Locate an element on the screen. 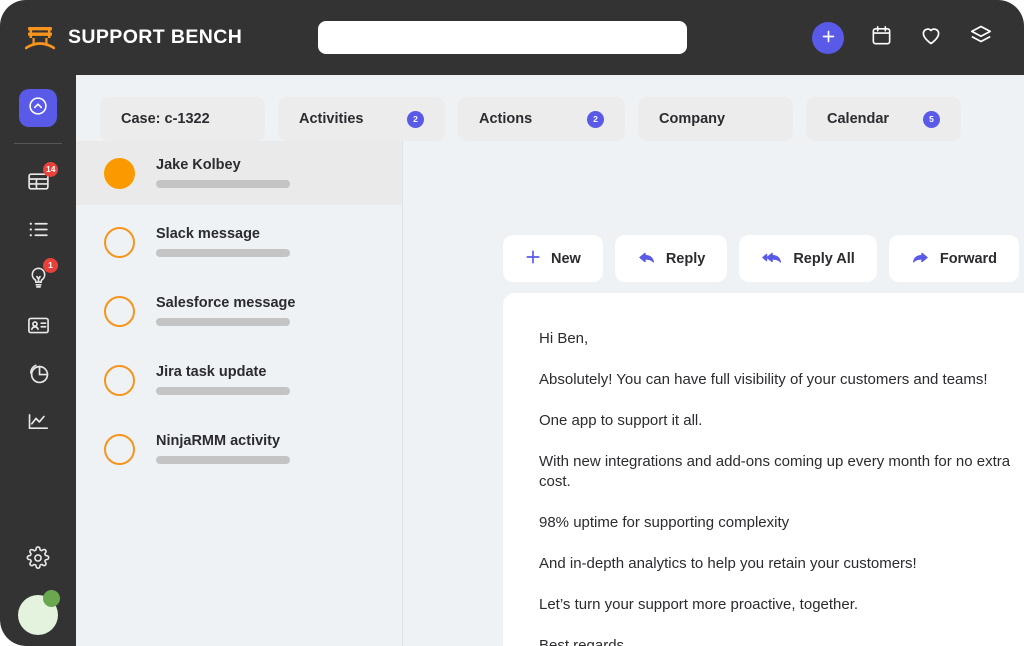 This screenshot has height=646, width=1024. sidebar-item-settings is located at coordinates (38, 560).